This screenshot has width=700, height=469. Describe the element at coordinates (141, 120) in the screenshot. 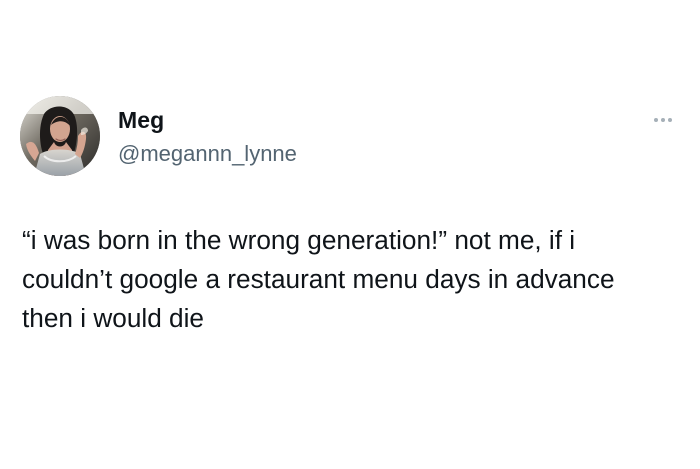

I see `display-name: Meg` at that location.